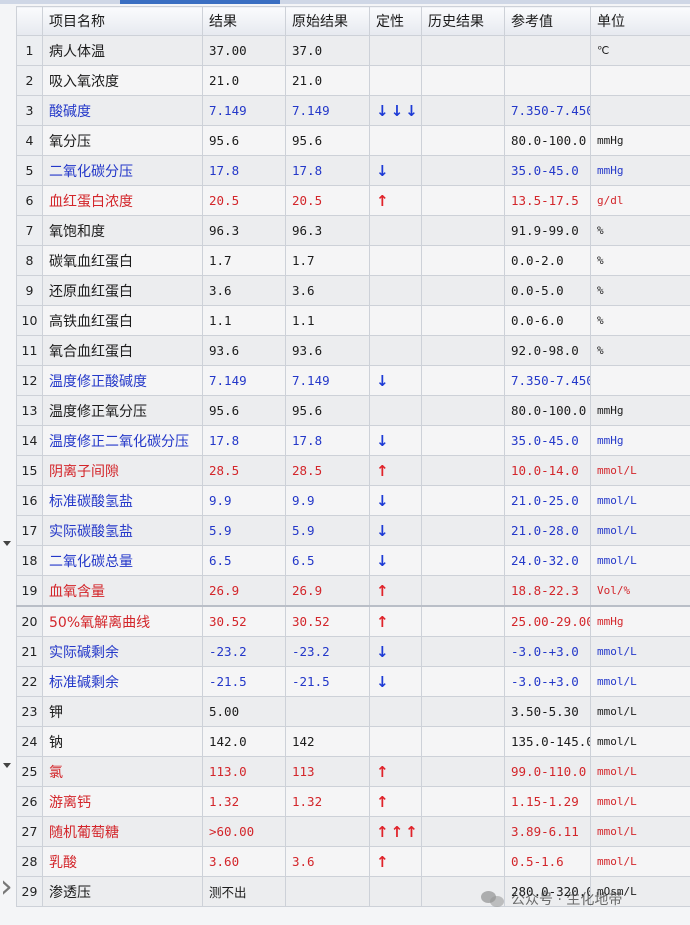 The height and width of the screenshot is (925, 690). Describe the element at coordinates (395, 110) in the screenshot. I see `flag-arrows: ↓↓↓` at that location.